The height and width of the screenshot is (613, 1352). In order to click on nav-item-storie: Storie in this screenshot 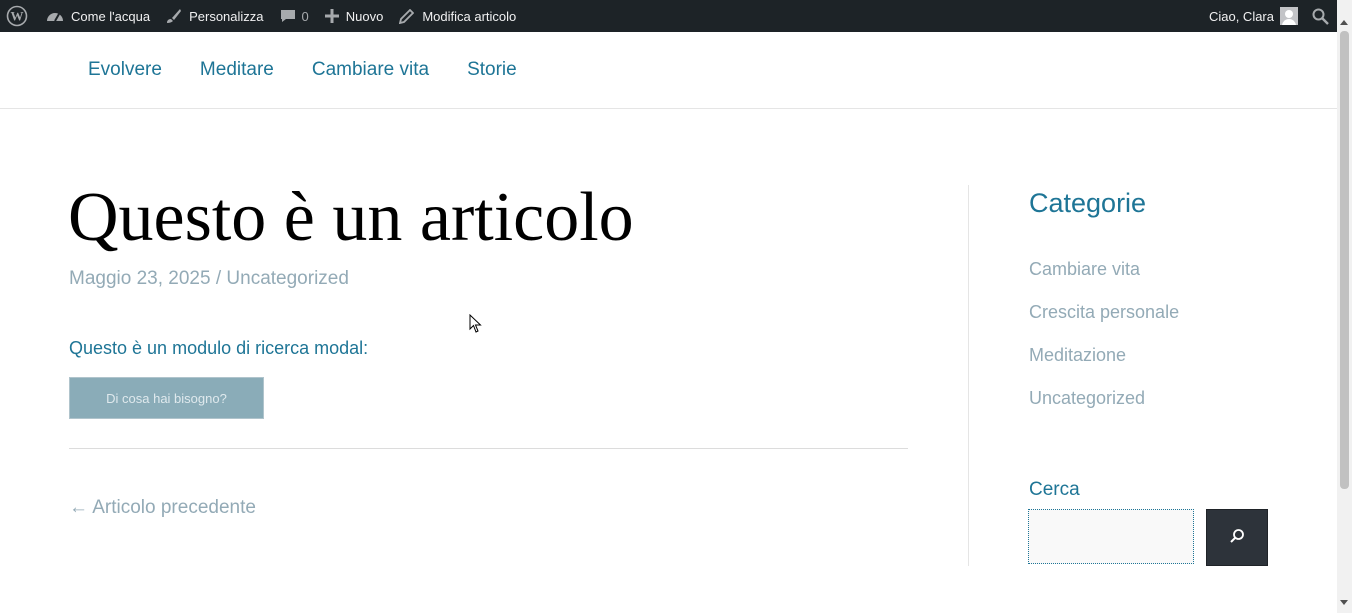, I will do `click(492, 70)`.